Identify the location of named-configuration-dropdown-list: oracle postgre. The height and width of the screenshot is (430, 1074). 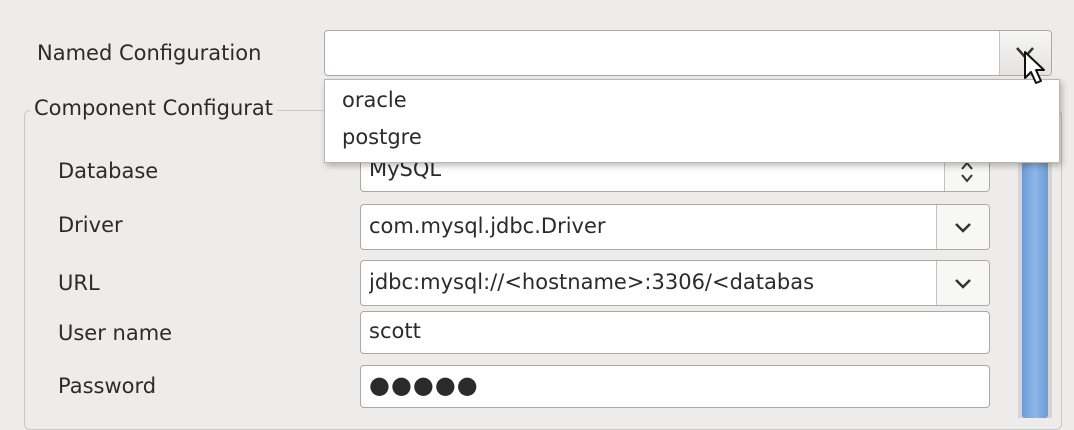
(692, 121).